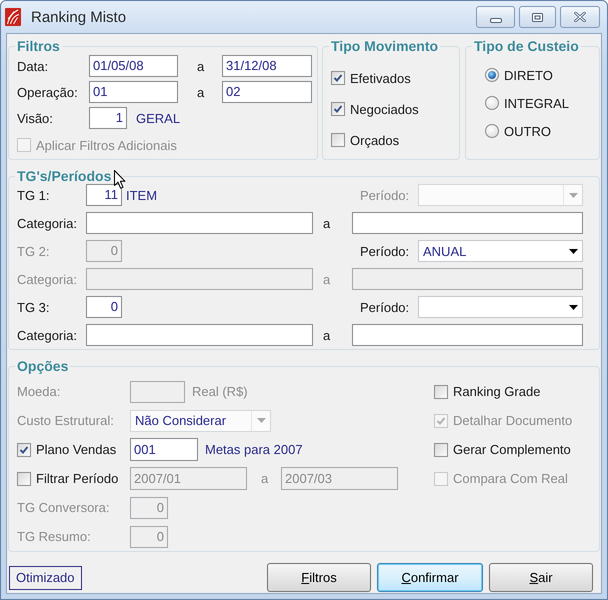 The width and height of the screenshot is (608, 600). What do you see at coordinates (35, 118) in the screenshot?
I see `field-label: Visão:` at bounding box center [35, 118].